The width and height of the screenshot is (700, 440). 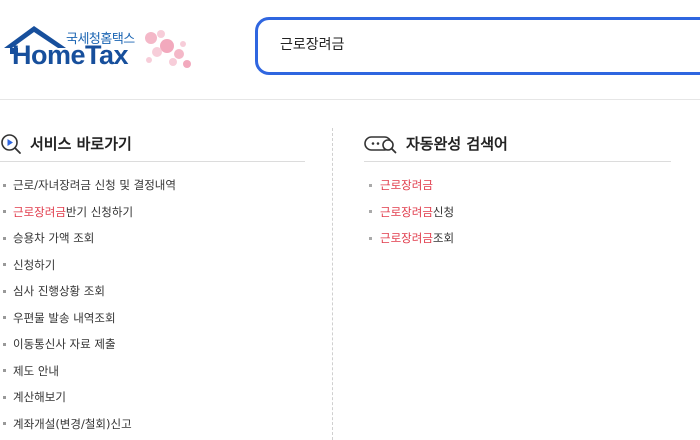 What do you see at coordinates (36, 370) in the screenshot?
I see `item-text: 제도 안내` at bounding box center [36, 370].